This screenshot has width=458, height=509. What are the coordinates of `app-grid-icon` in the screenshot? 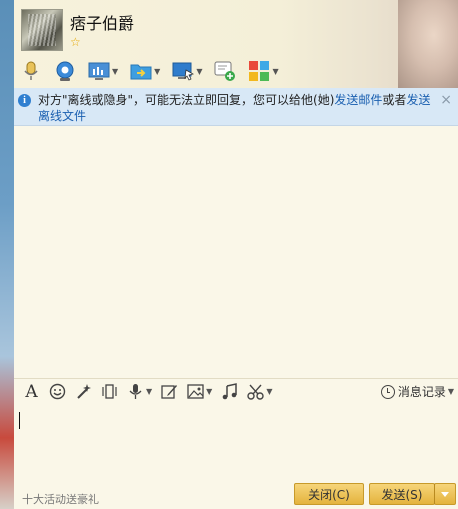 It's located at (259, 71).